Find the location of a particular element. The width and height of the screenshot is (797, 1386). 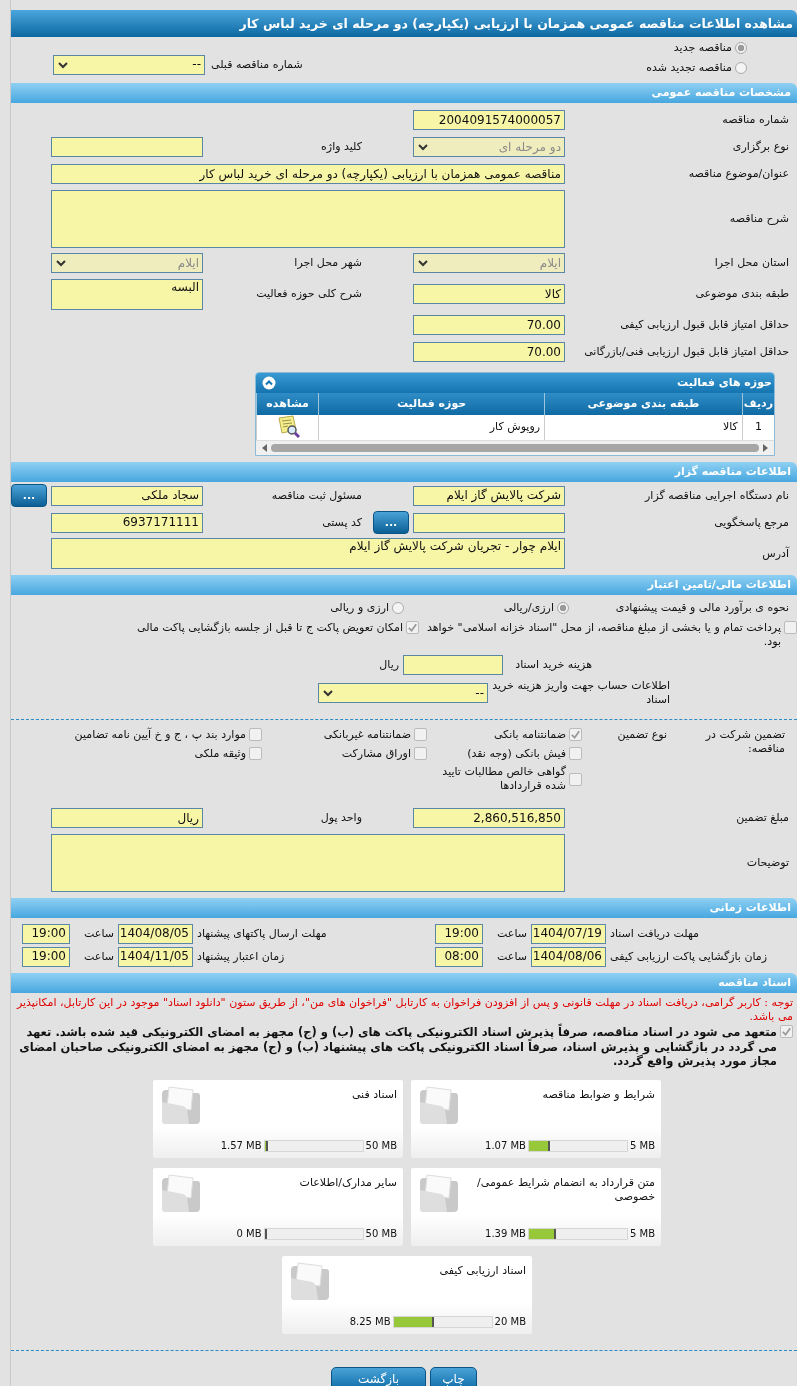

text-area: البسه is located at coordinates (127, 294).